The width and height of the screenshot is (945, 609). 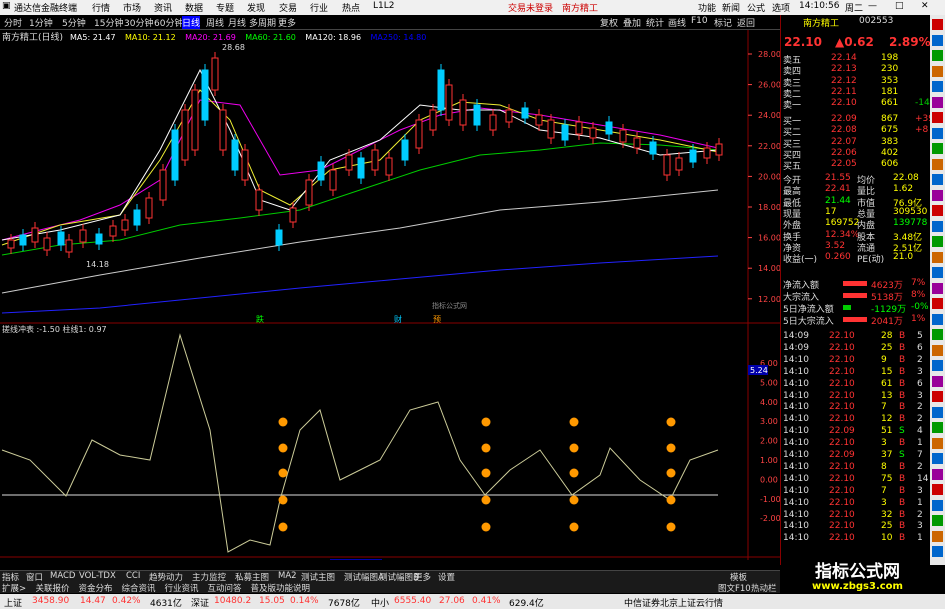 I want to click on menu-data: 数据, so click(x=194, y=7).